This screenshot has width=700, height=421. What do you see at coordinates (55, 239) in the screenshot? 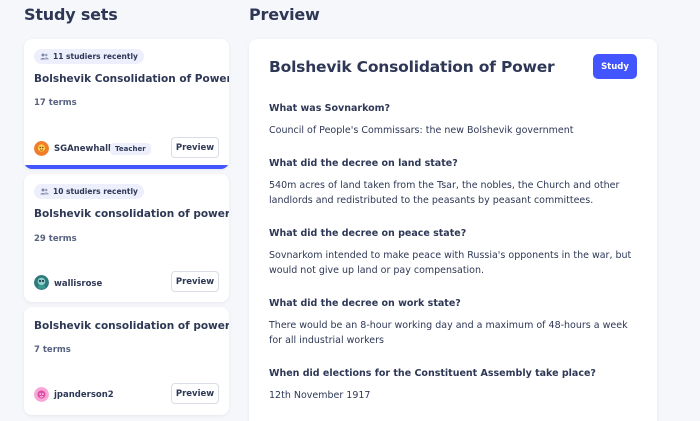
I see `terms-count: 29 terms` at bounding box center [55, 239].